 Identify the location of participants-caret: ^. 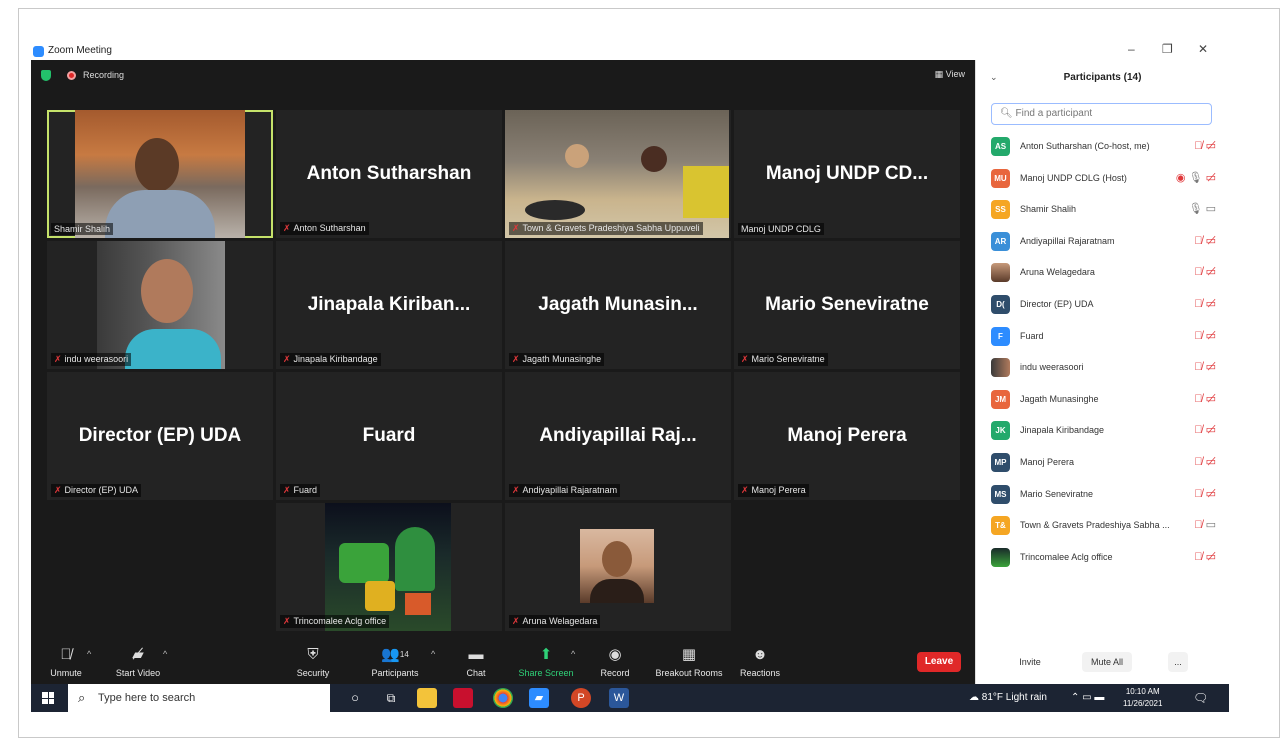
(433, 654).